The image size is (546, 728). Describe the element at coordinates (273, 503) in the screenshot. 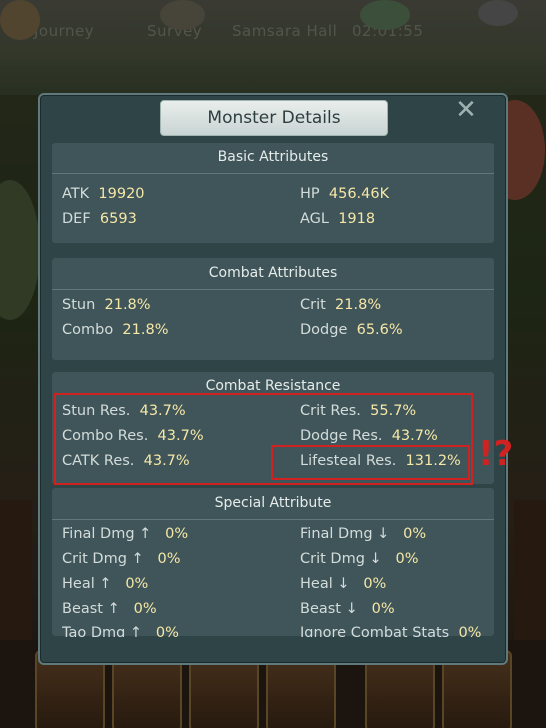

I see `section-title: Special Attribute` at that location.